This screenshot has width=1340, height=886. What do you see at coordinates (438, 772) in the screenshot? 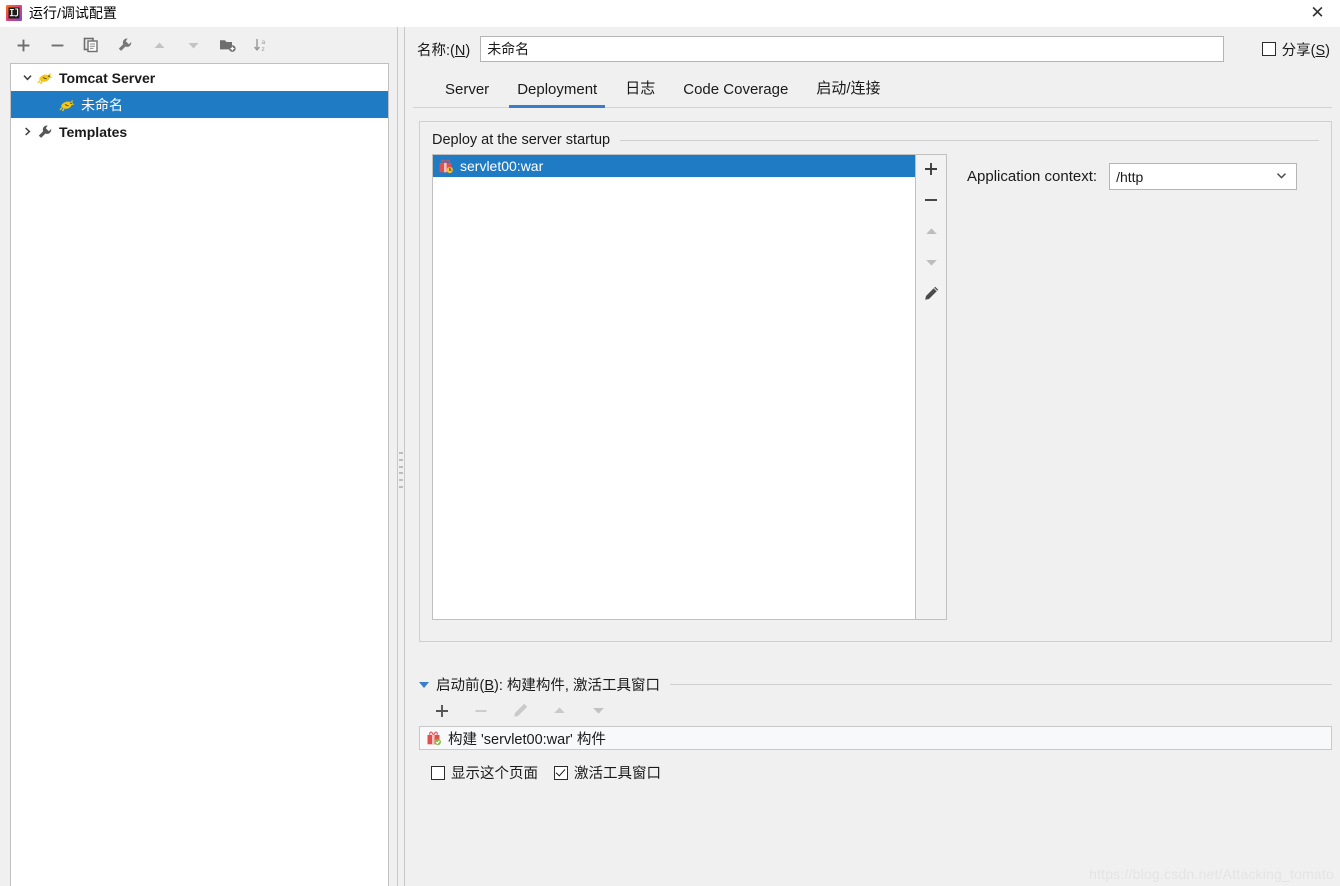
I see `show-this-page-checkbox-box` at bounding box center [438, 772].